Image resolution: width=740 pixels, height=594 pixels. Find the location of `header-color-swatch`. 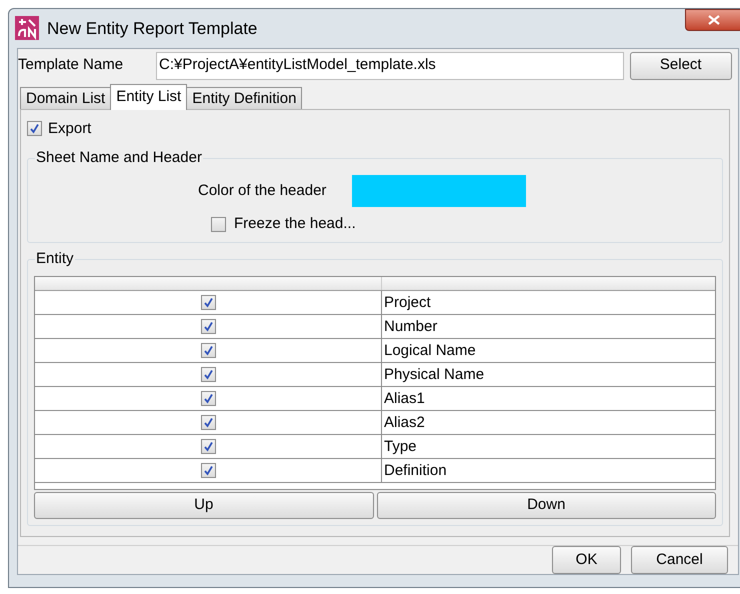

header-color-swatch is located at coordinates (439, 191).